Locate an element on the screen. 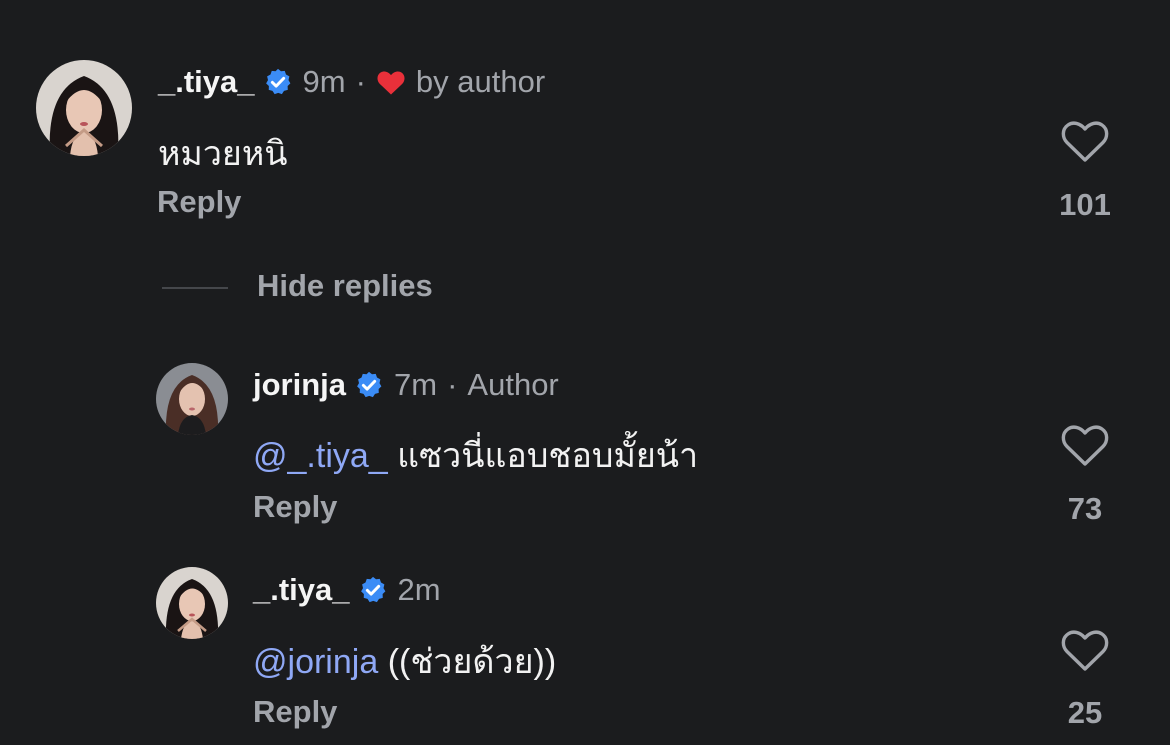  reply-header: jorinja 7m · Author is located at coordinates (406, 385).